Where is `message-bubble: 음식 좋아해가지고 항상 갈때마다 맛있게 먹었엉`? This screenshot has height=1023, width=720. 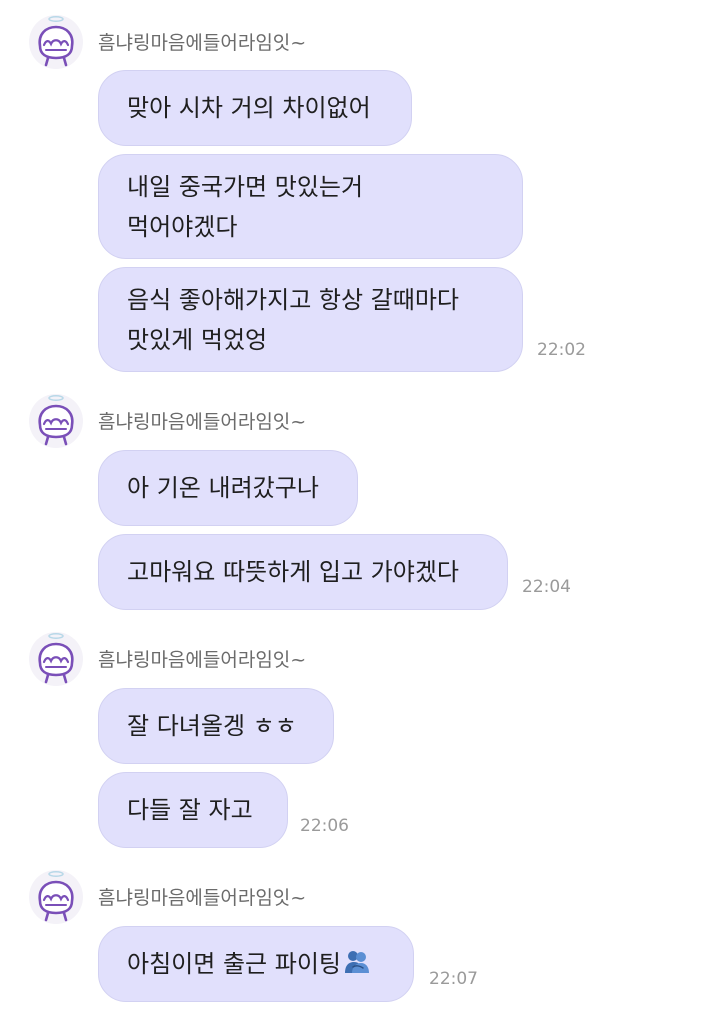 message-bubble: 음식 좋아해가지고 항상 갈때마다 맛있게 먹었엉 is located at coordinates (310, 319).